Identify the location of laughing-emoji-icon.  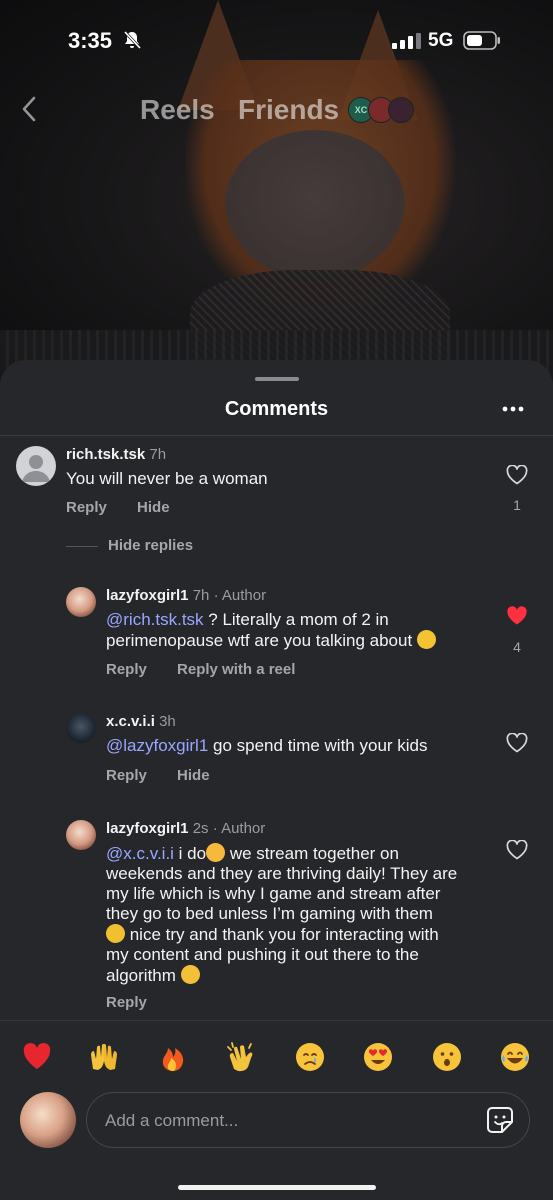
(426, 639).